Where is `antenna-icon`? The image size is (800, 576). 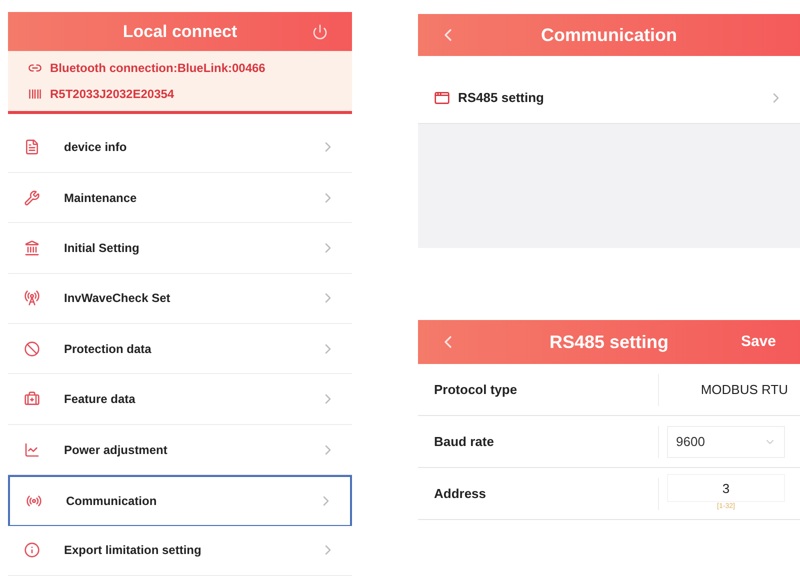 antenna-icon is located at coordinates (34, 500).